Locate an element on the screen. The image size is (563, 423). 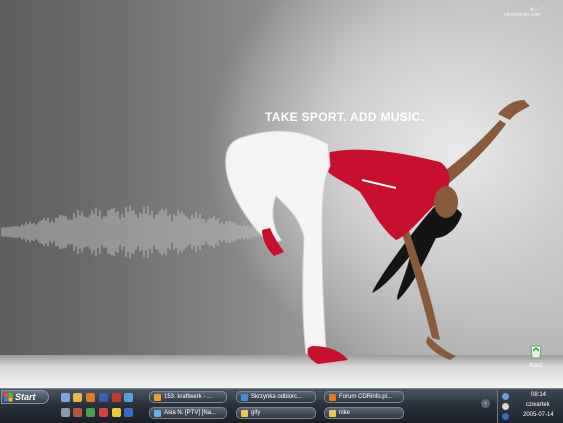
settings-icon is located at coordinates (77, 412).